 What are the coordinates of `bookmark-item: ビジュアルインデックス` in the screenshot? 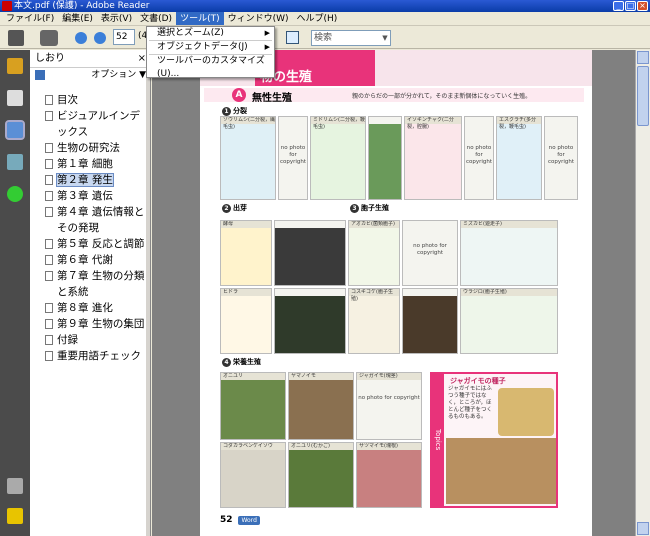 It's located at (90, 124).